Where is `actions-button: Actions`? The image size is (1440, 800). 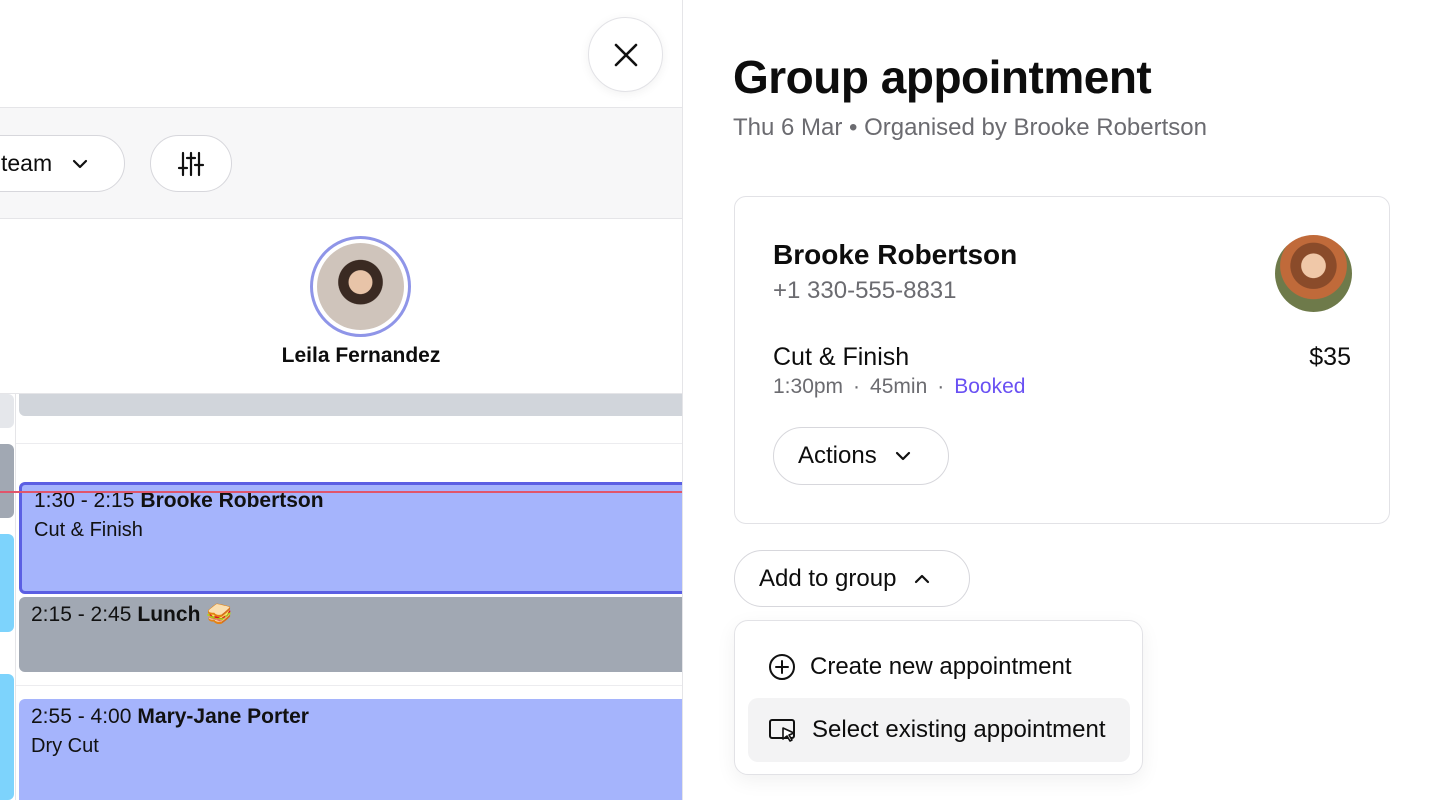 actions-button: Actions is located at coordinates (861, 456).